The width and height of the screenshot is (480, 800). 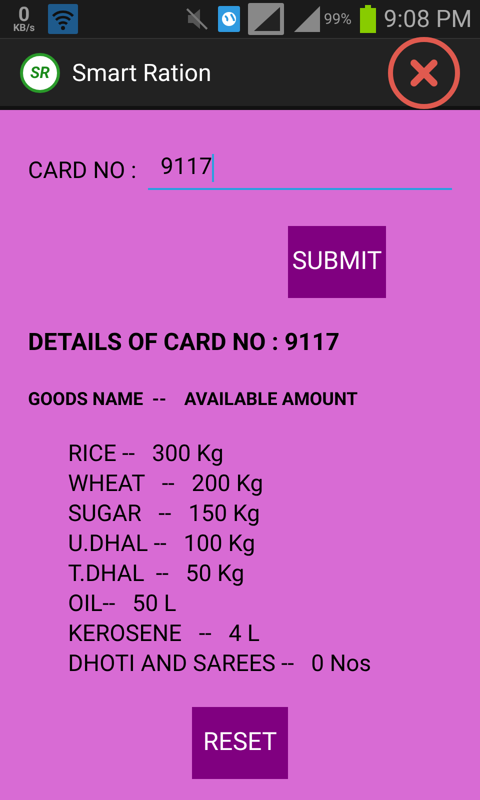 I want to click on data-rate: 0, so click(x=24, y=14).